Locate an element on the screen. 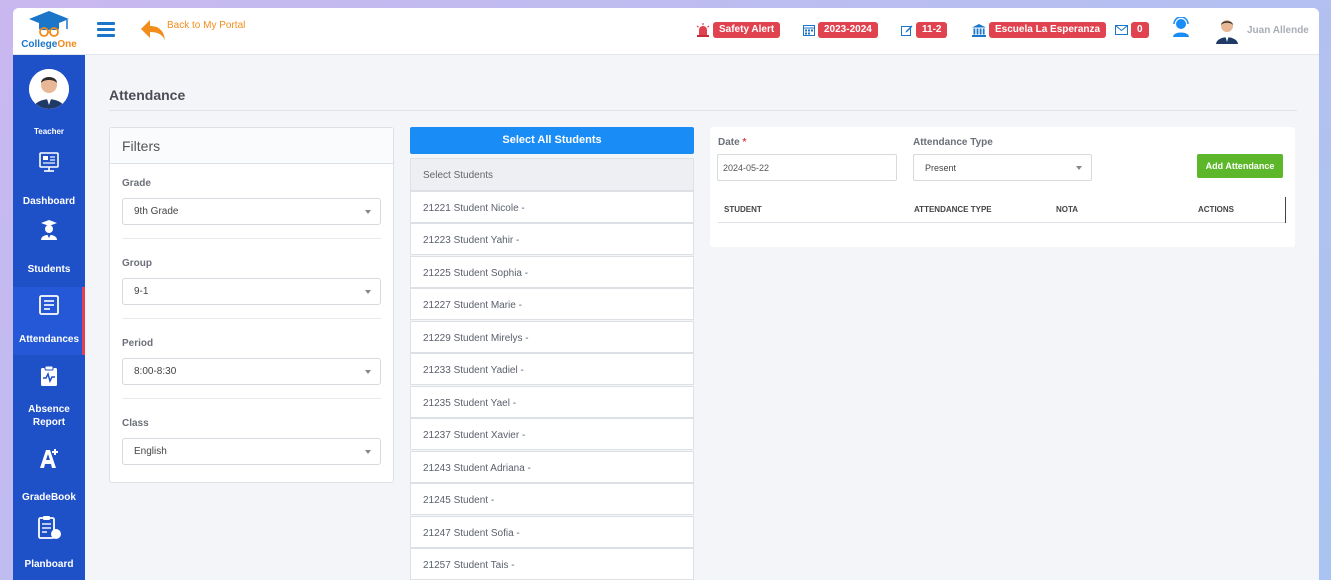 The height and width of the screenshot is (580, 1331). add-attendance-button: Add Attendance is located at coordinates (1240, 166).